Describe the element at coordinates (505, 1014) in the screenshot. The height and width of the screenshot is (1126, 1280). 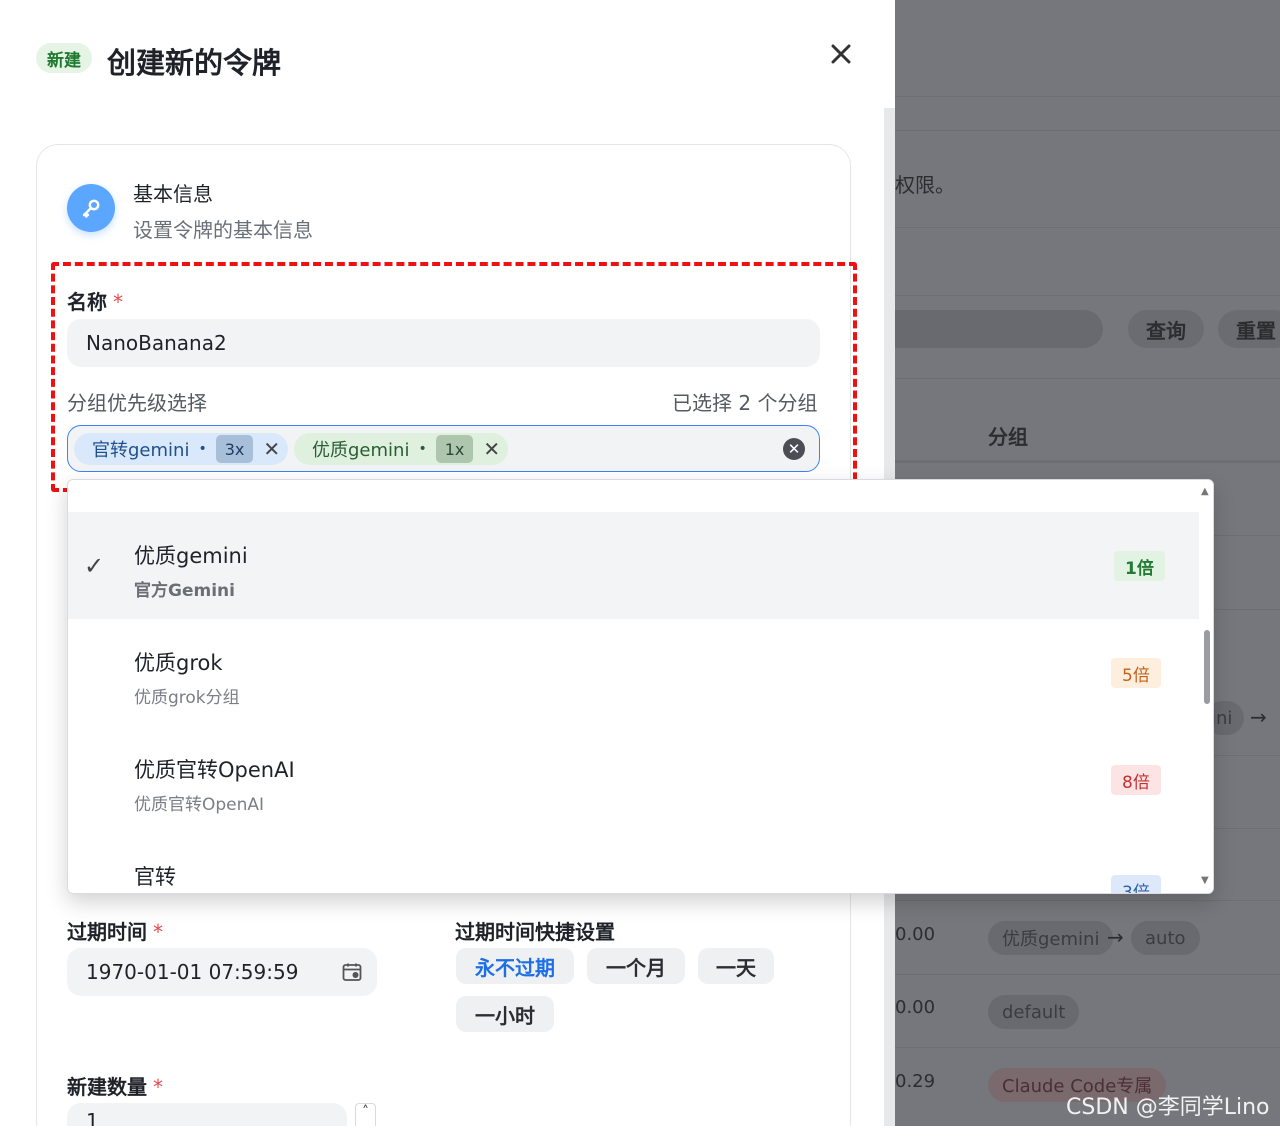
I see `one-hour-button: 一小时` at that location.